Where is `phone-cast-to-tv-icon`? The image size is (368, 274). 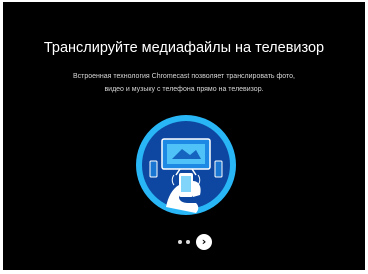
phone-cast-to-tv-icon is located at coordinates (186, 165).